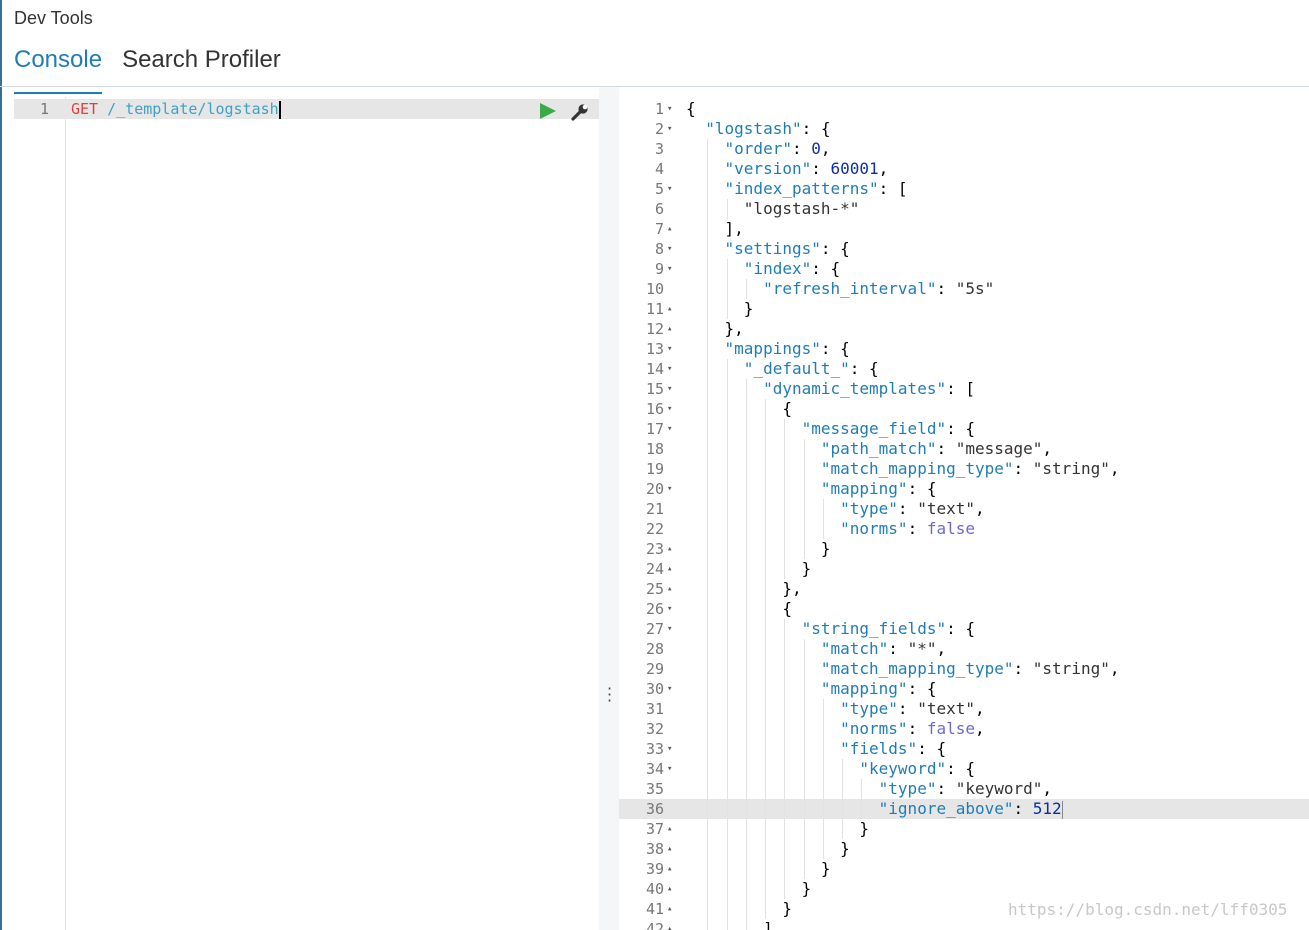  I want to click on response-line: 13 ▾ "mappings": {, so click(964, 349).